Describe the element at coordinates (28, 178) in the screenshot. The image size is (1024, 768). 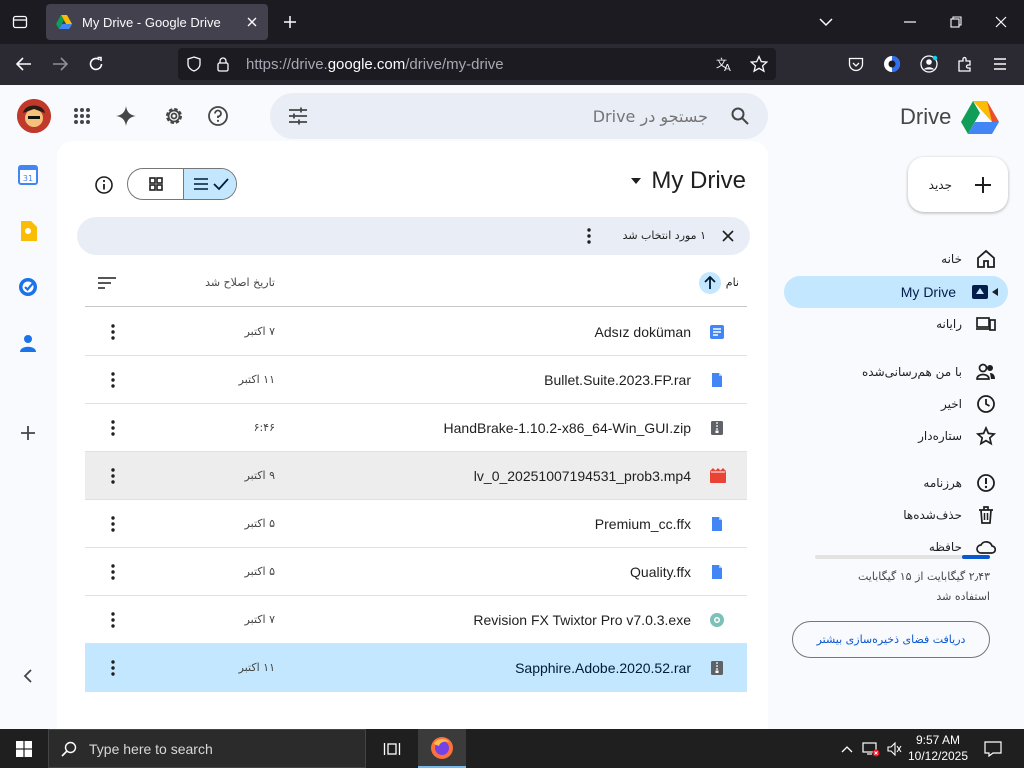
I see `svg-text: 31` at that location.